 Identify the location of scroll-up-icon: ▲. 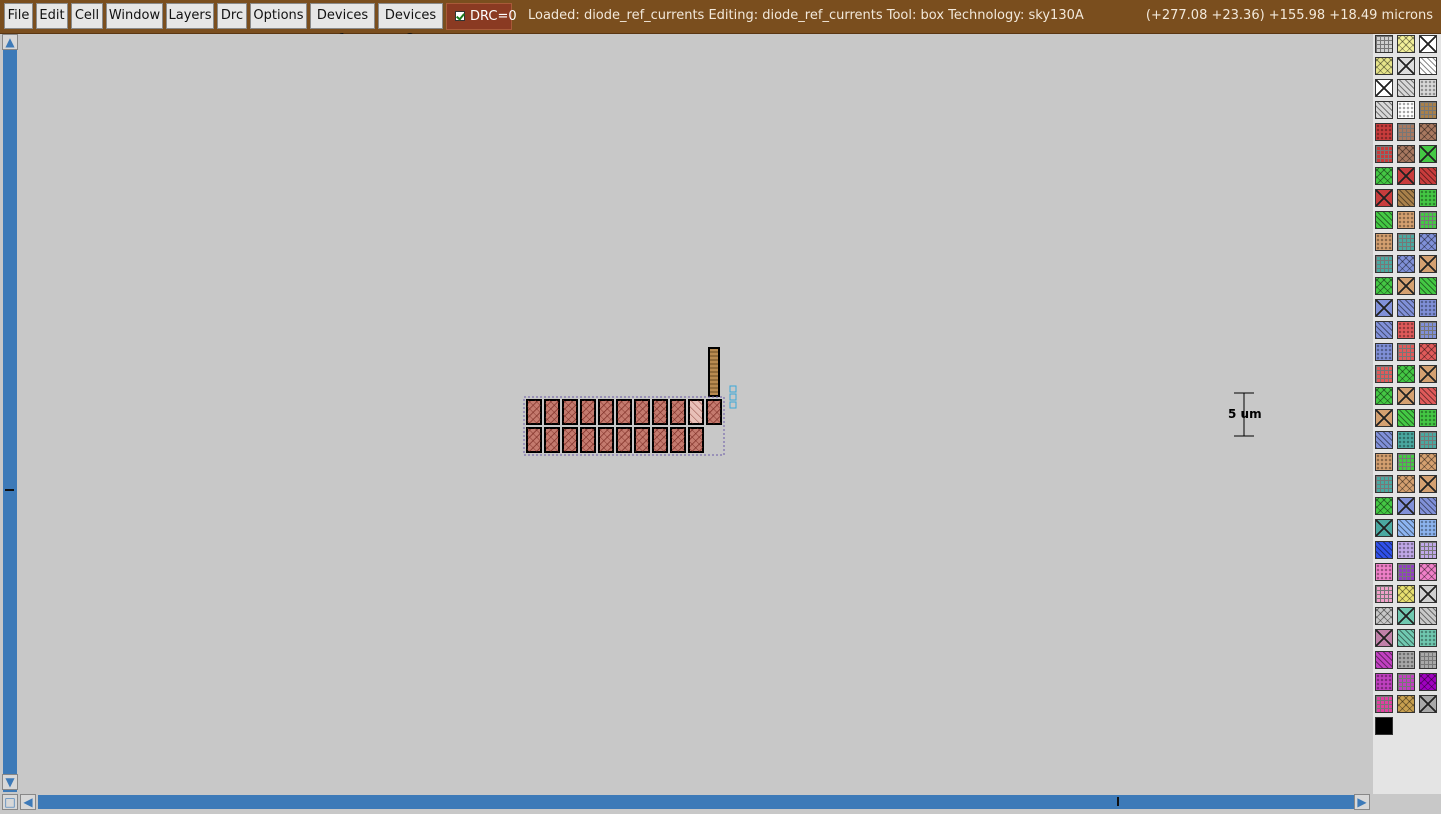
(10, 42).